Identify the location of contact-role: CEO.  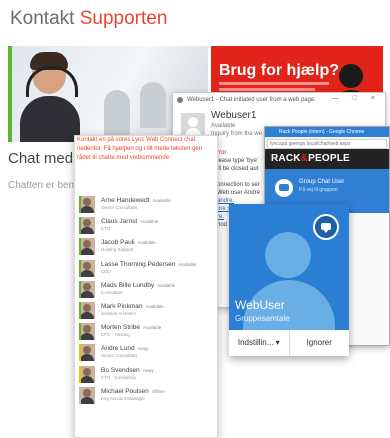
(106, 271).